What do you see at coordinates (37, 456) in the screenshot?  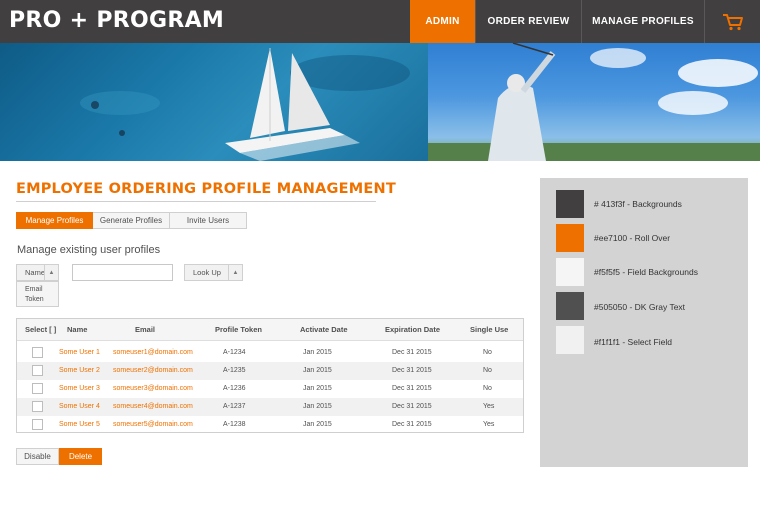 I see `disable-button: Disable` at bounding box center [37, 456].